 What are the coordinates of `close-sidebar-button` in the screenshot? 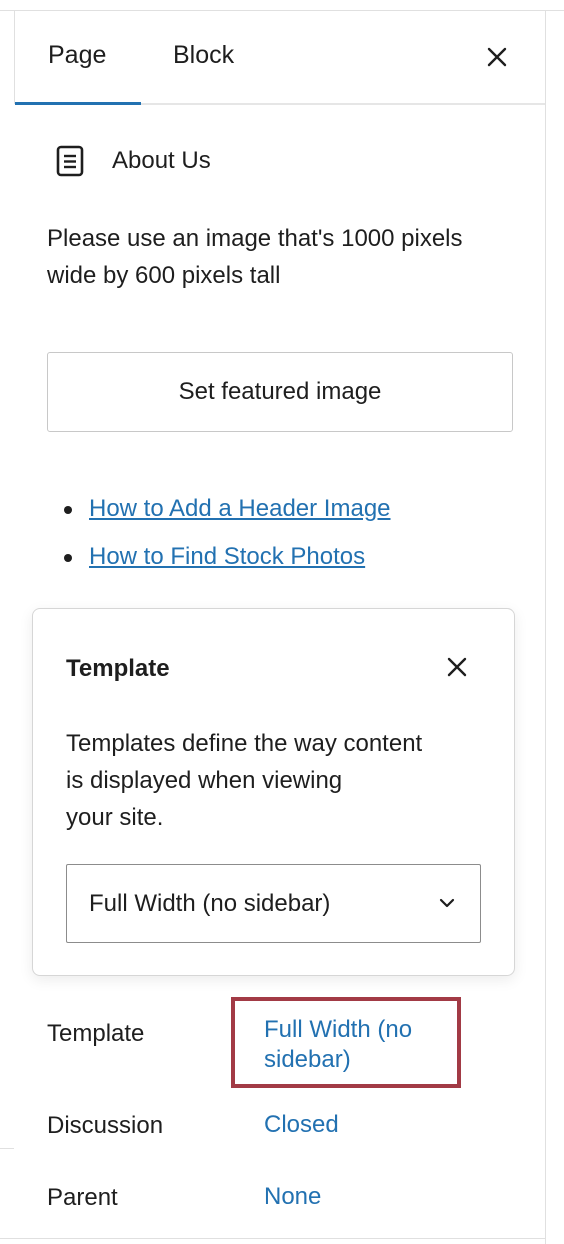 It's located at (497, 57).